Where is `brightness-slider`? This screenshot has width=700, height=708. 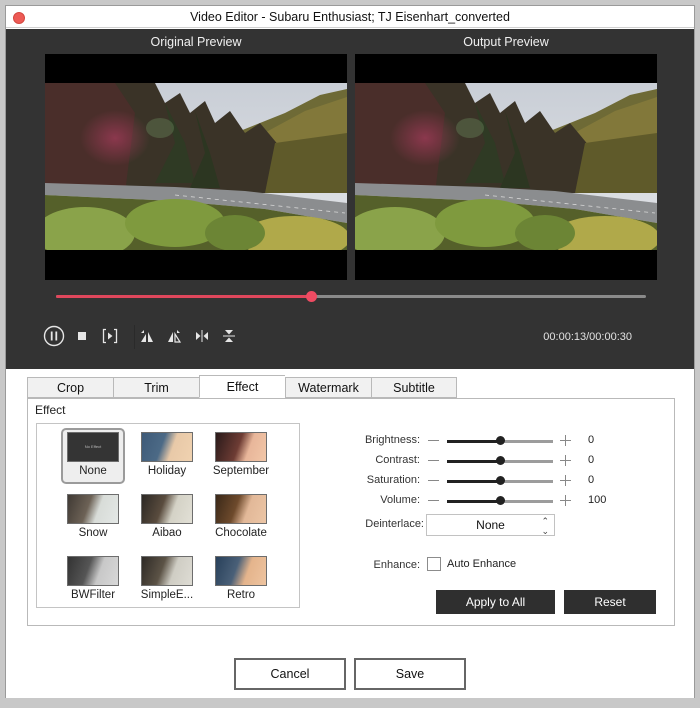 brightness-slider is located at coordinates (500, 441).